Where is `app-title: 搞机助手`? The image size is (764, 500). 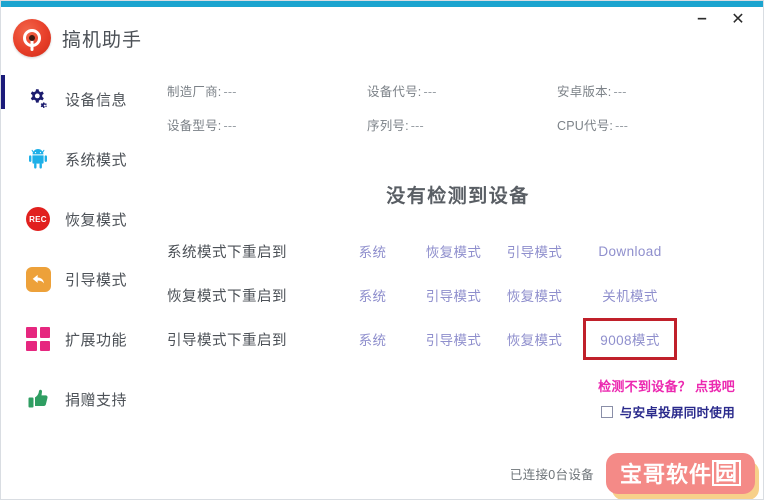 app-title: 搞机助手 is located at coordinates (102, 40).